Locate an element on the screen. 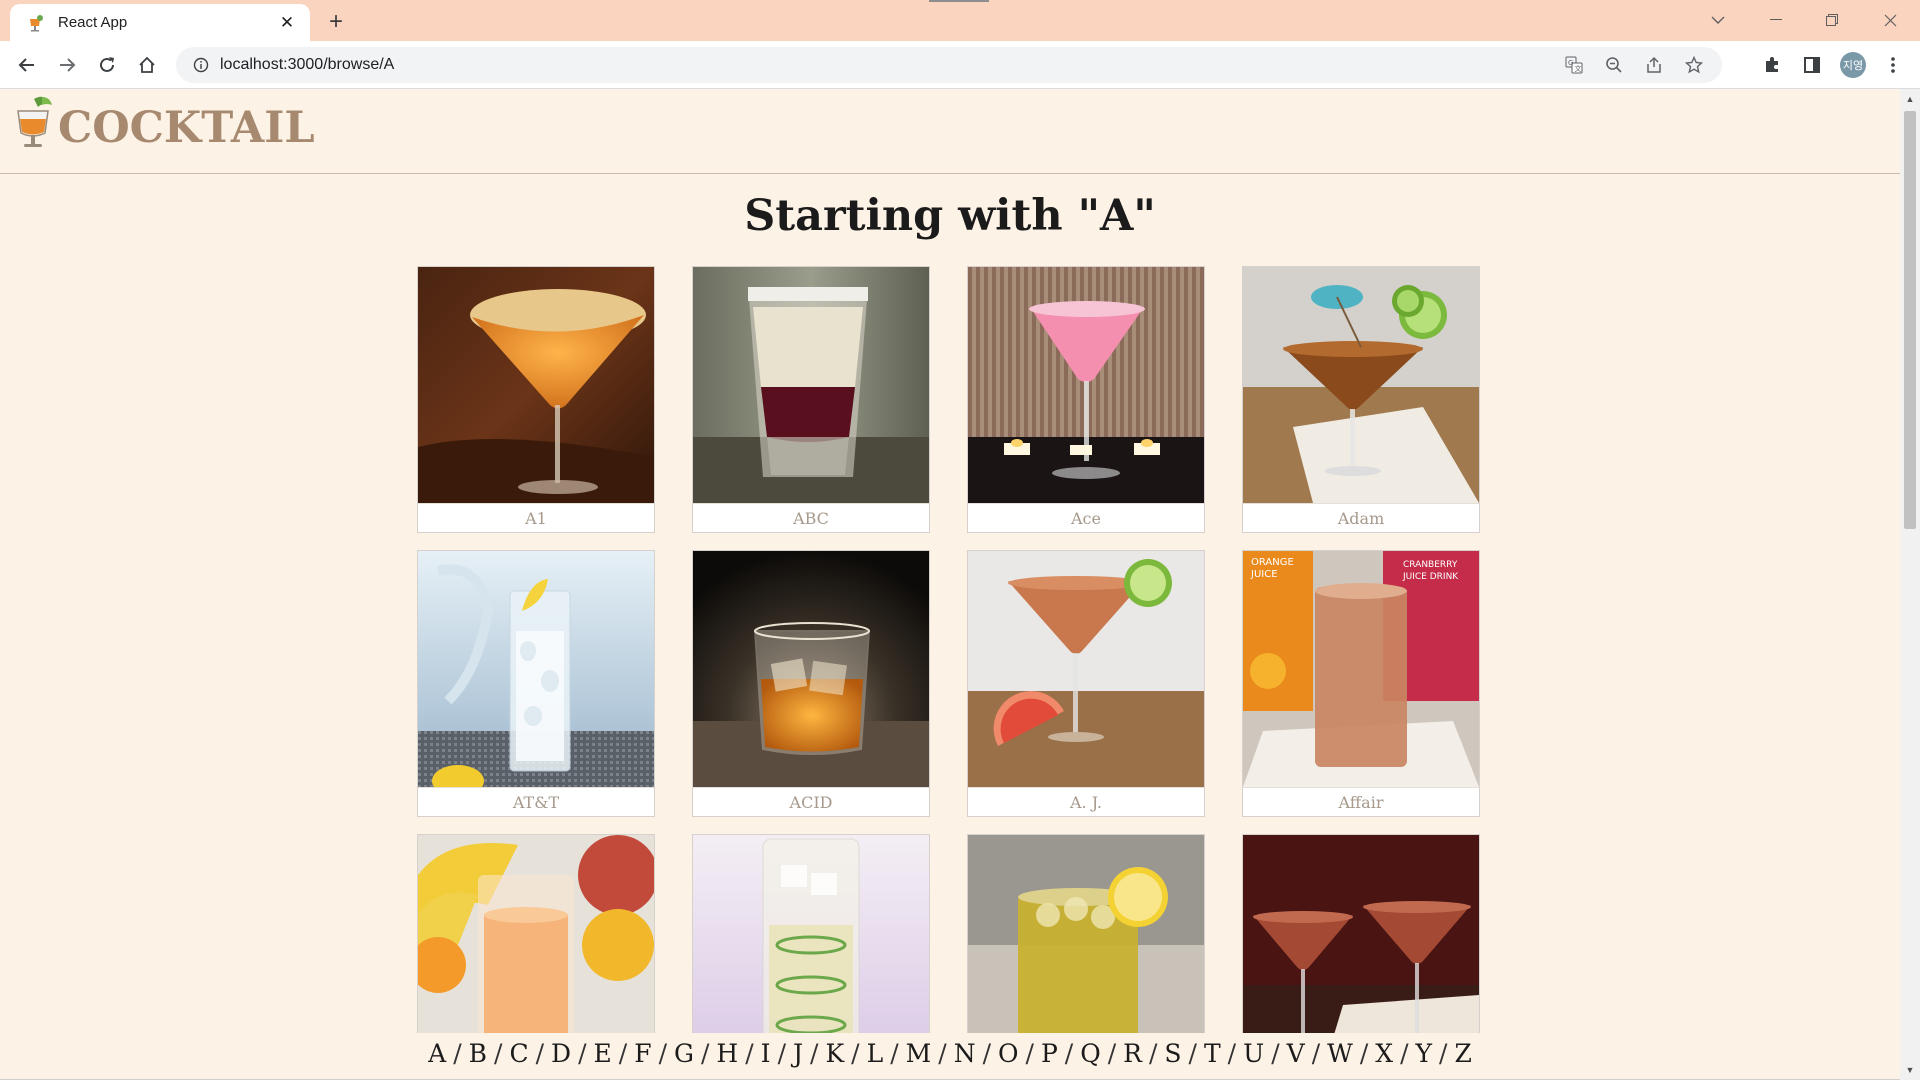 The width and height of the screenshot is (1920, 1080). alphabet-link-n: N is located at coordinates (965, 1053).